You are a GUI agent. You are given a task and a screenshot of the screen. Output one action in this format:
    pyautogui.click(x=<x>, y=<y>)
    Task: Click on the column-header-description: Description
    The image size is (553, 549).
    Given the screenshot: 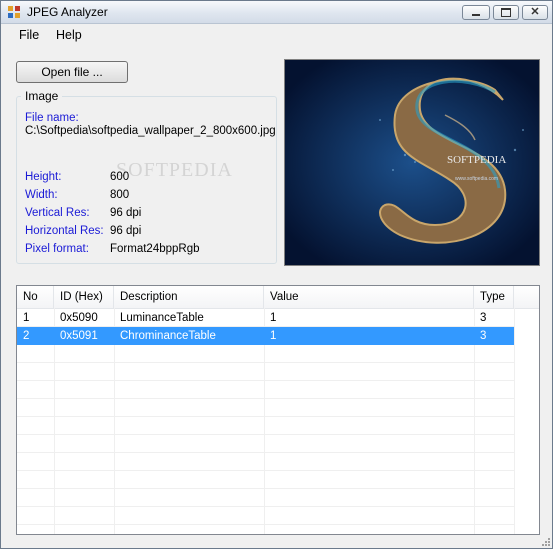 What is the action you would take?
    pyautogui.click(x=189, y=297)
    